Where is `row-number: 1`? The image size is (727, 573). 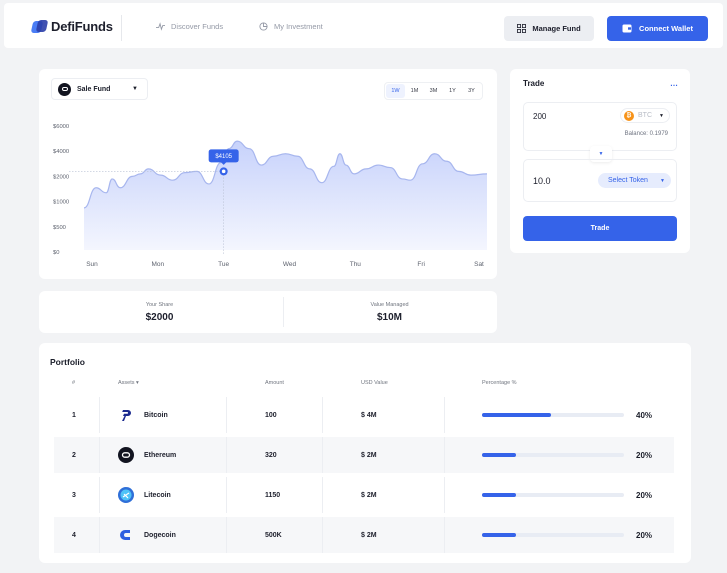 row-number: 1 is located at coordinates (74, 415).